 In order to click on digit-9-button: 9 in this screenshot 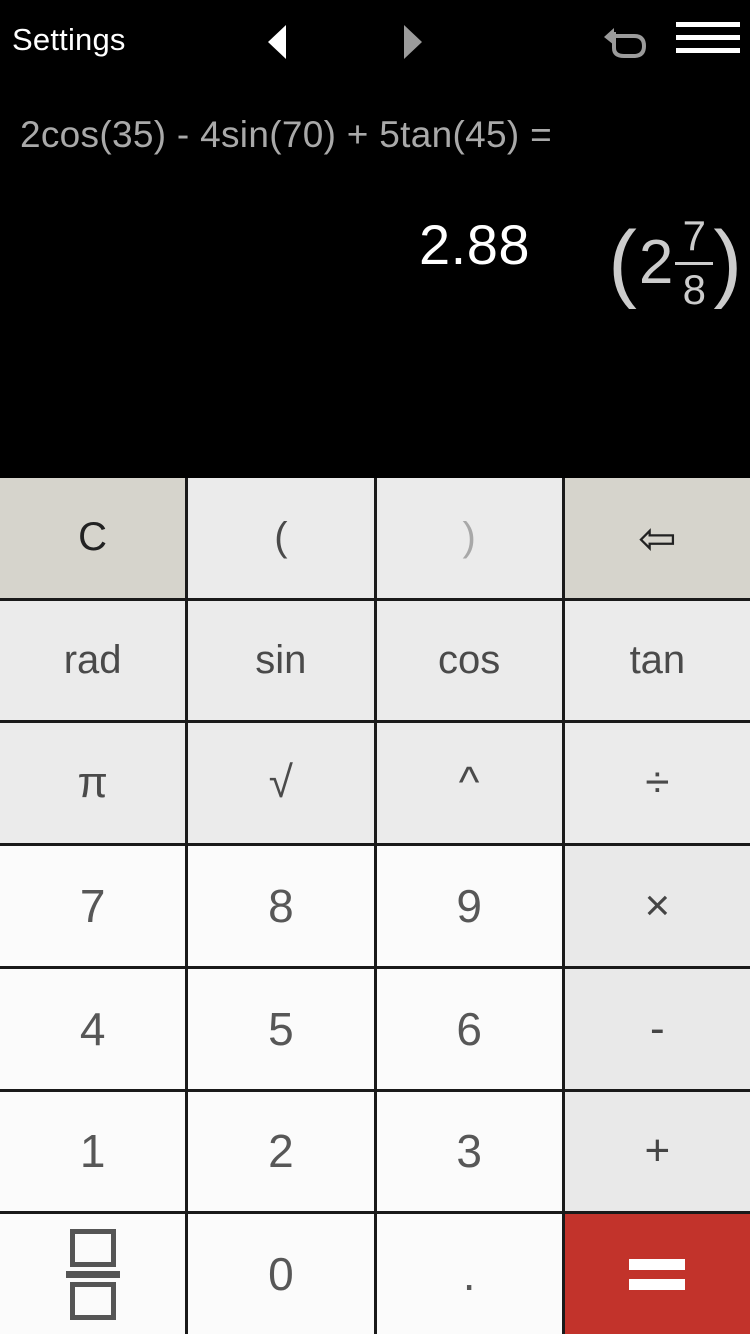, I will do `click(469, 906)`.